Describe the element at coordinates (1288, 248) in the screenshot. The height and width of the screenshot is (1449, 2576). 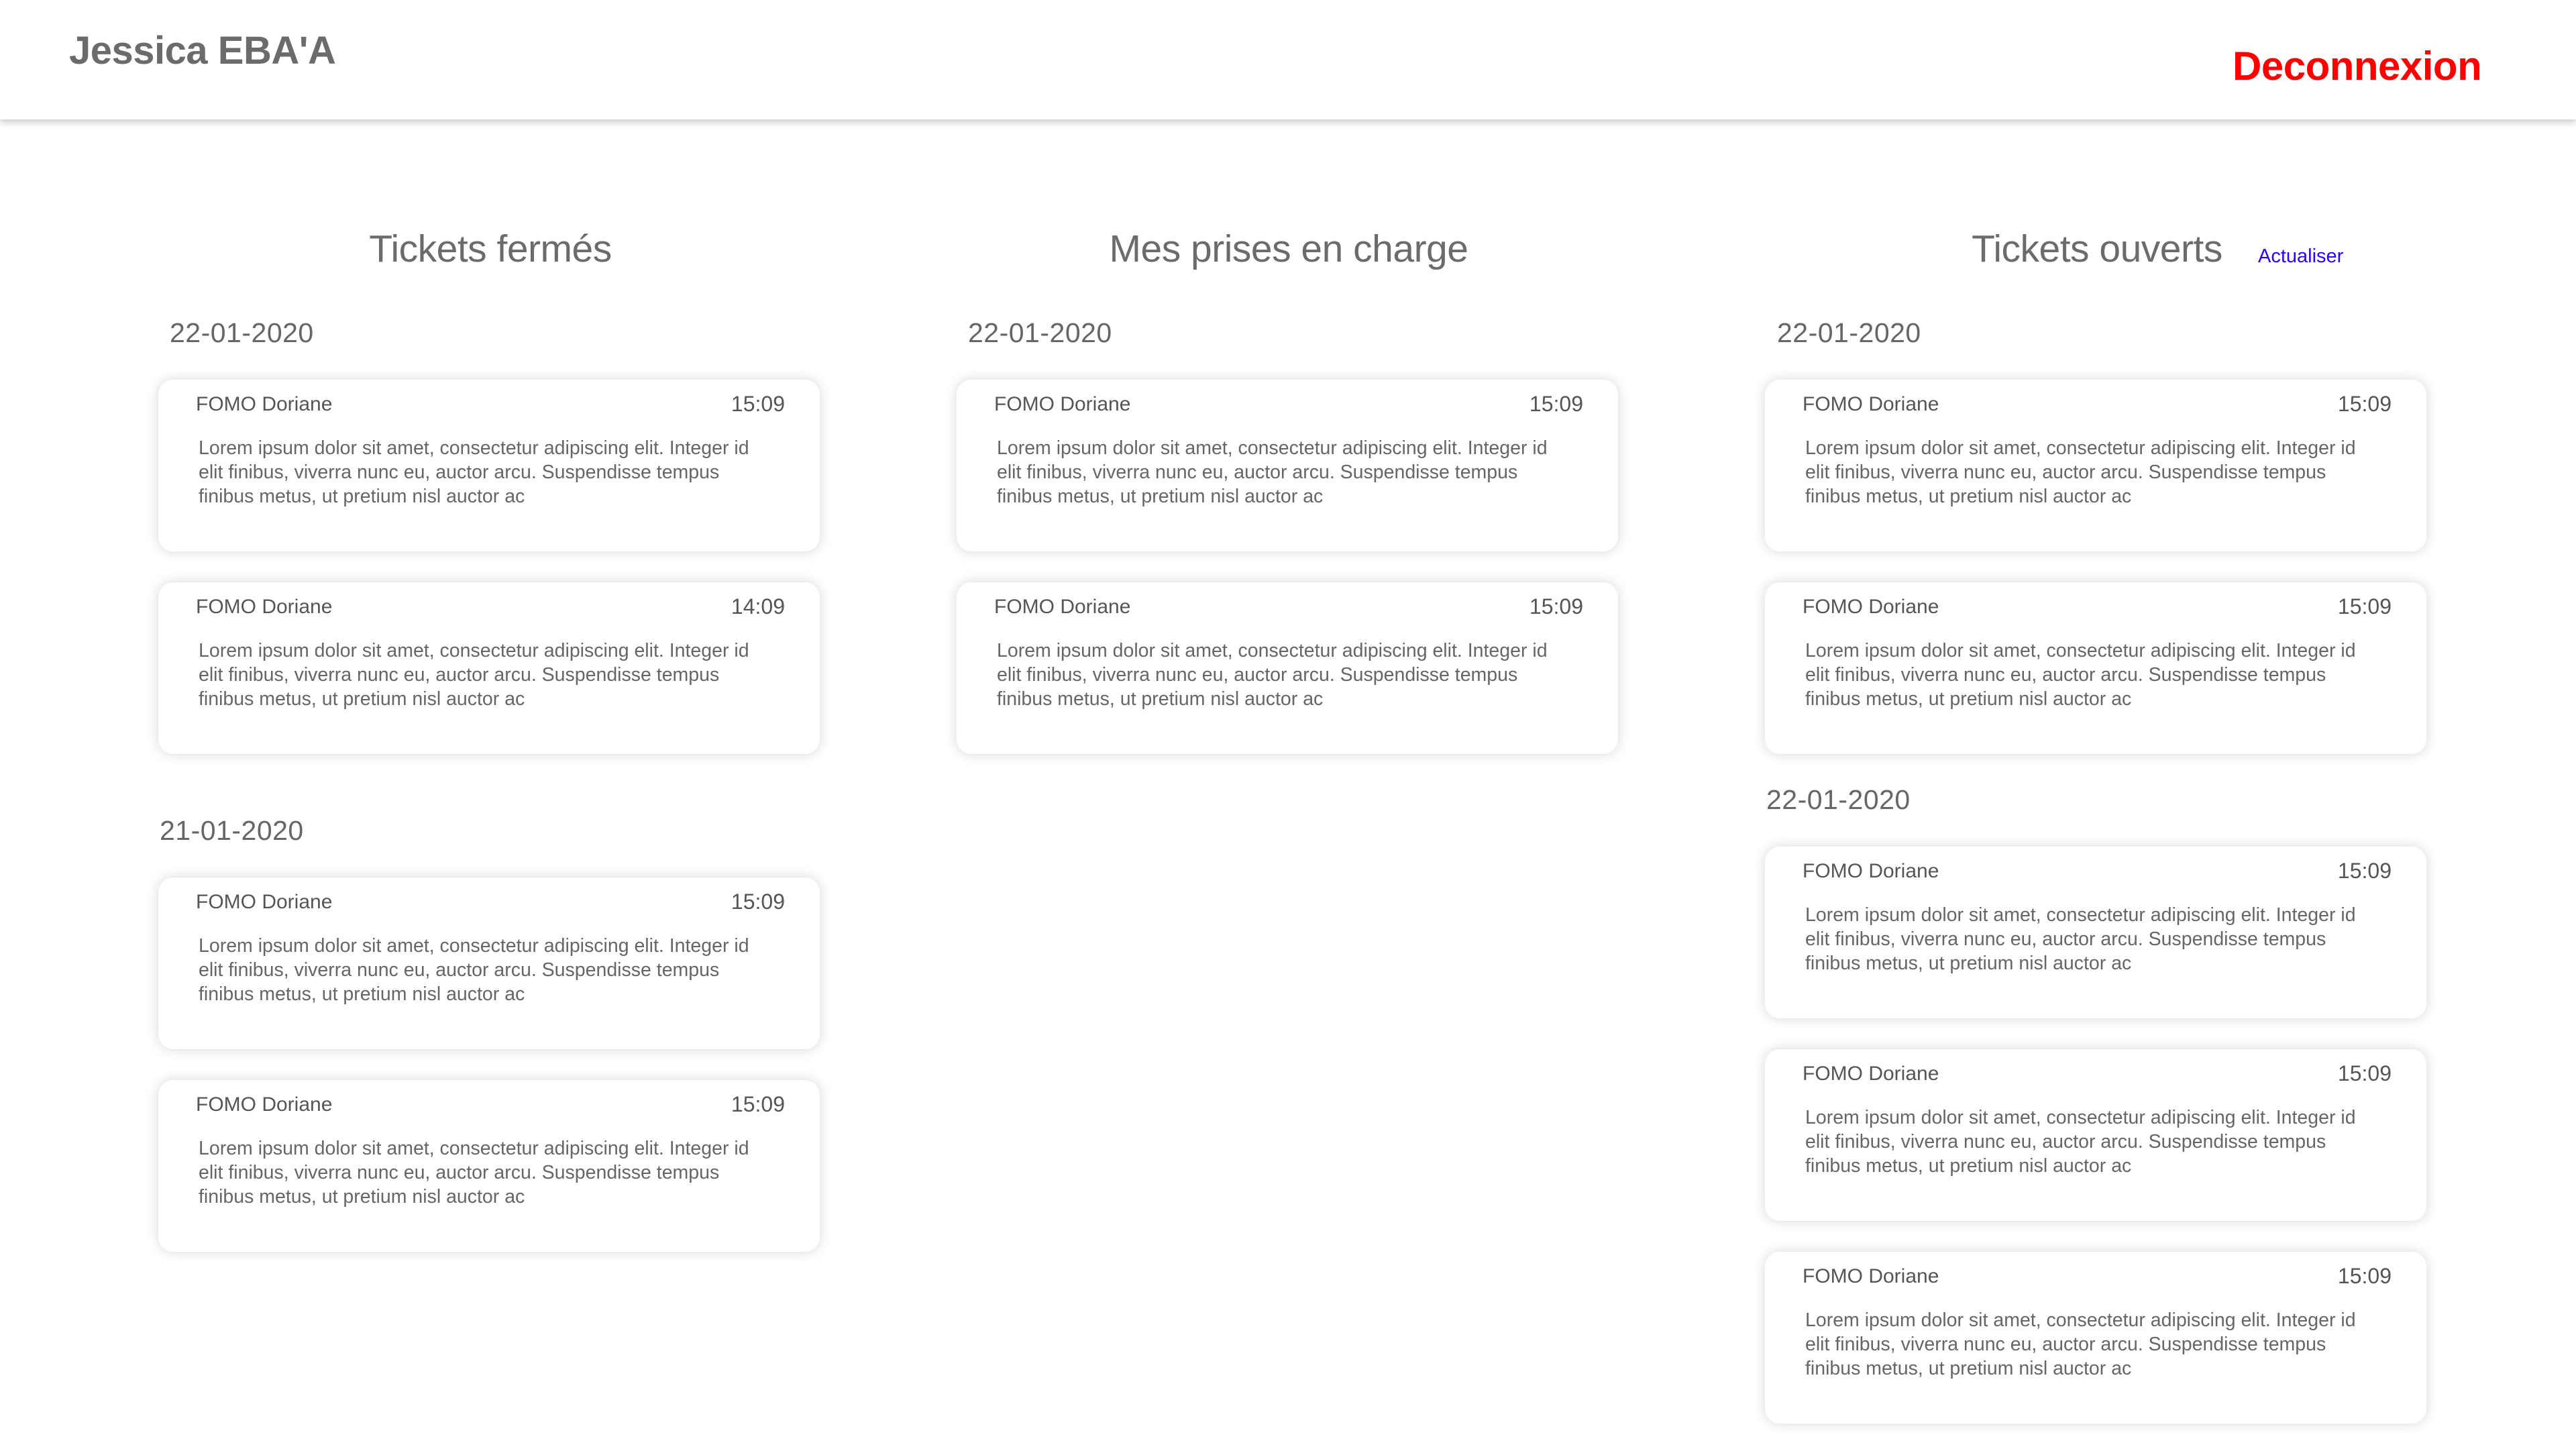
I see `column-title: Mes prises en charge` at that location.